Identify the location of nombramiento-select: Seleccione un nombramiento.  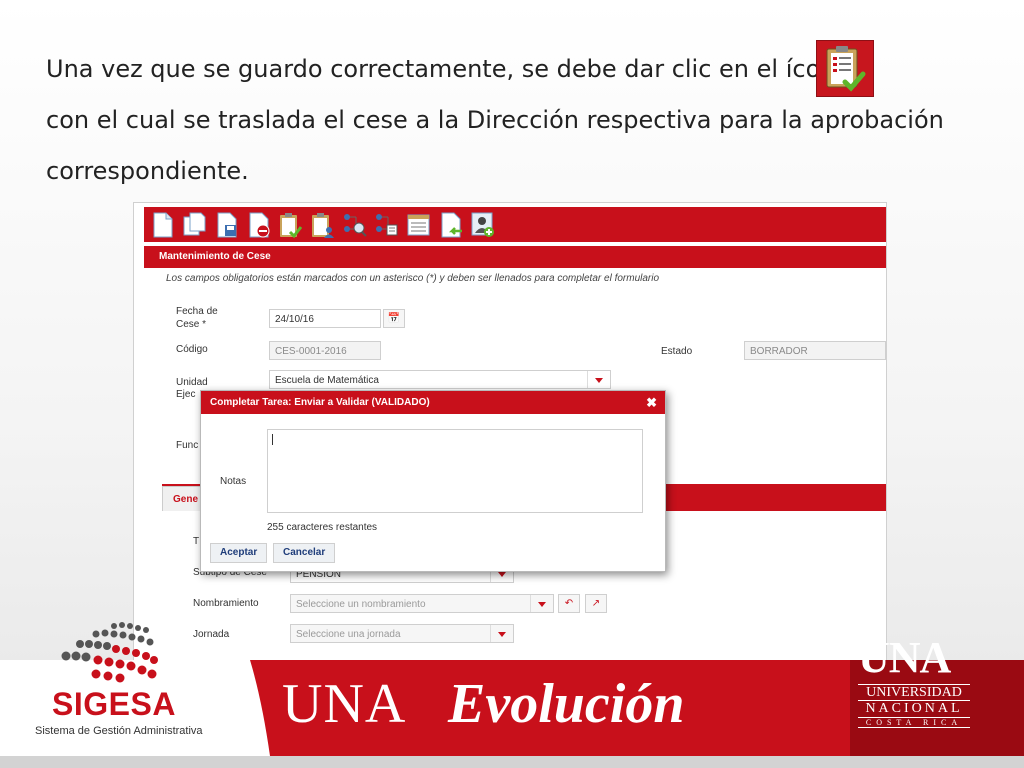
(422, 603).